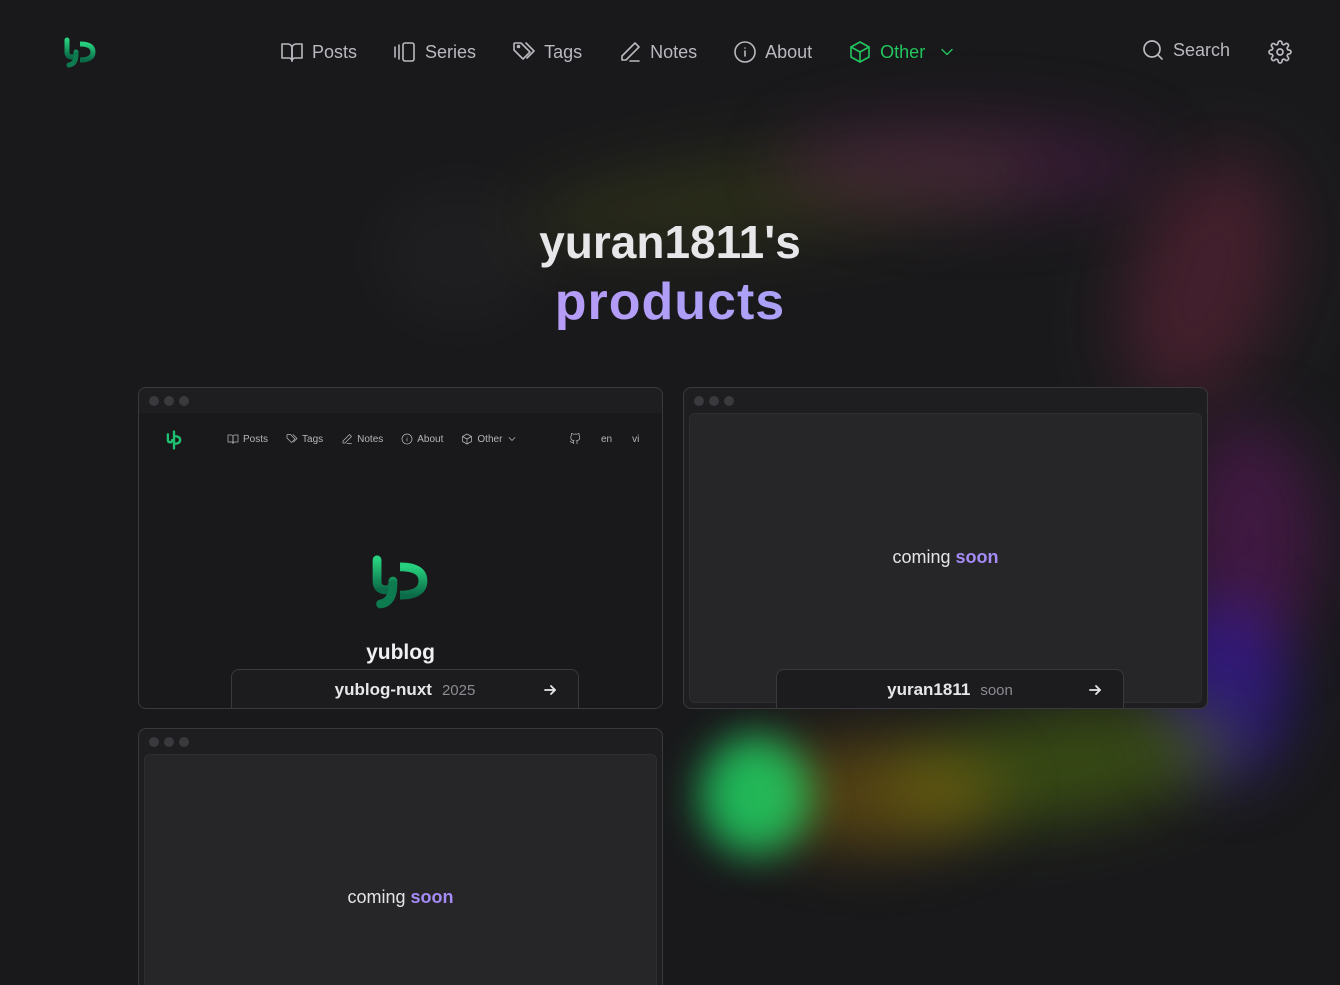 The height and width of the screenshot is (985, 1340). What do you see at coordinates (383, 689) in the screenshot?
I see `product-name: yublog-nuxt` at bounding box center [383, 689].